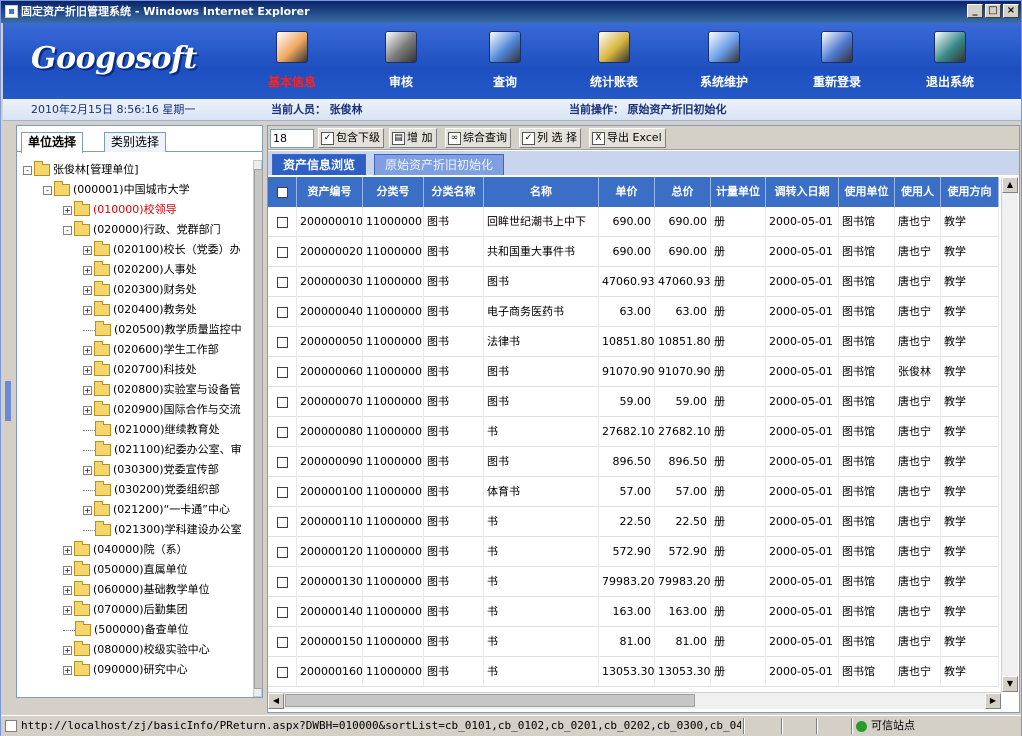 This screenshot has height=736, width=1022. I want to click on column-header: 总价, so click(683, 192).